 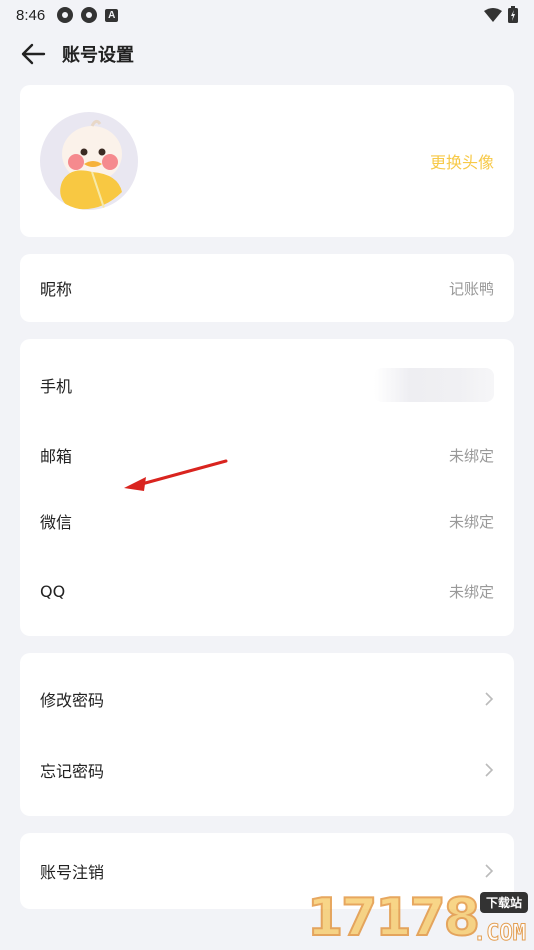 What do you see at coordinates (500, 934) in the screenshot?
I see `watermark-suffix: .COM` at bounding box center [500, 934].